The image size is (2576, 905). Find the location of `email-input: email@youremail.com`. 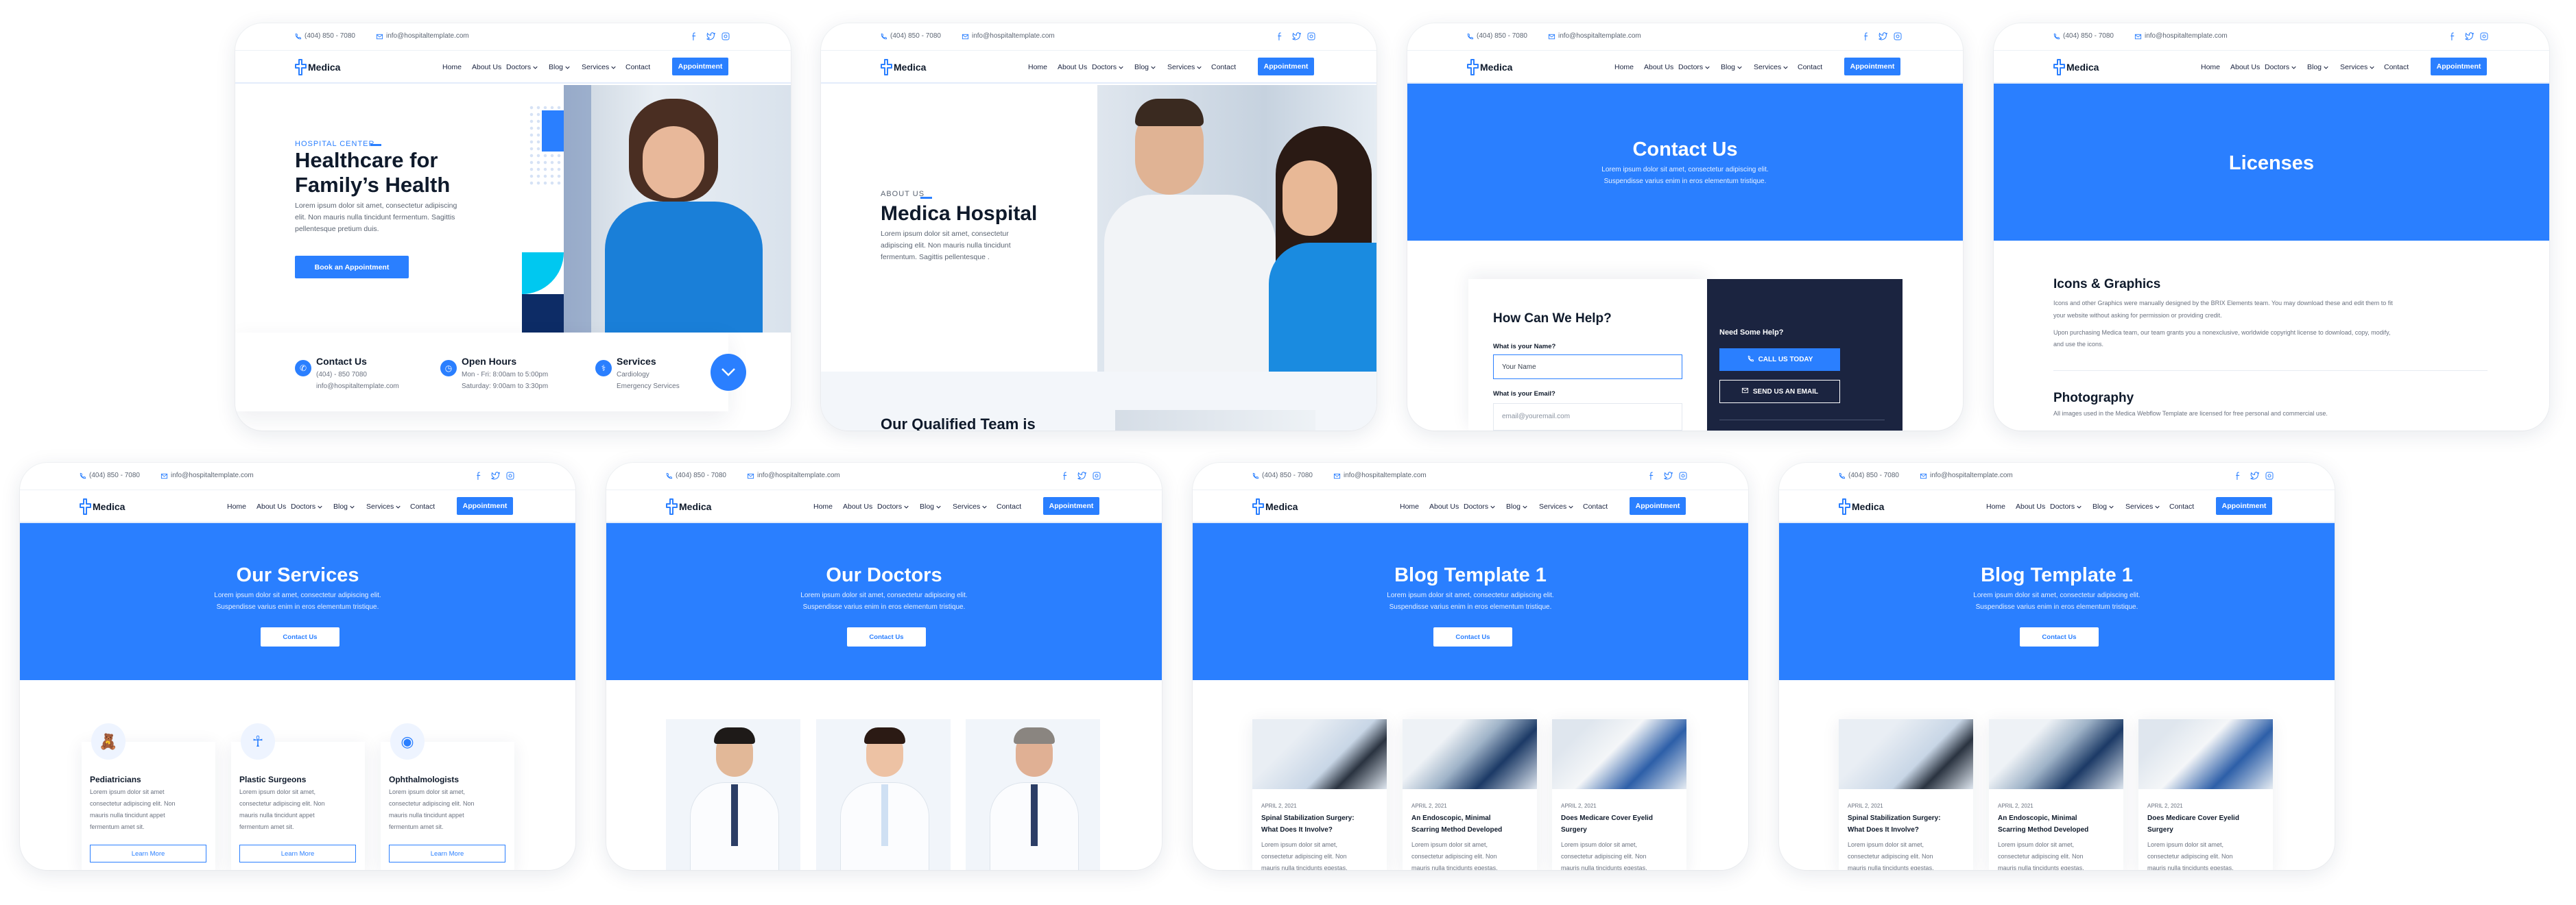

email-input: email@youremail.com is located at coordinates (1588, 417).